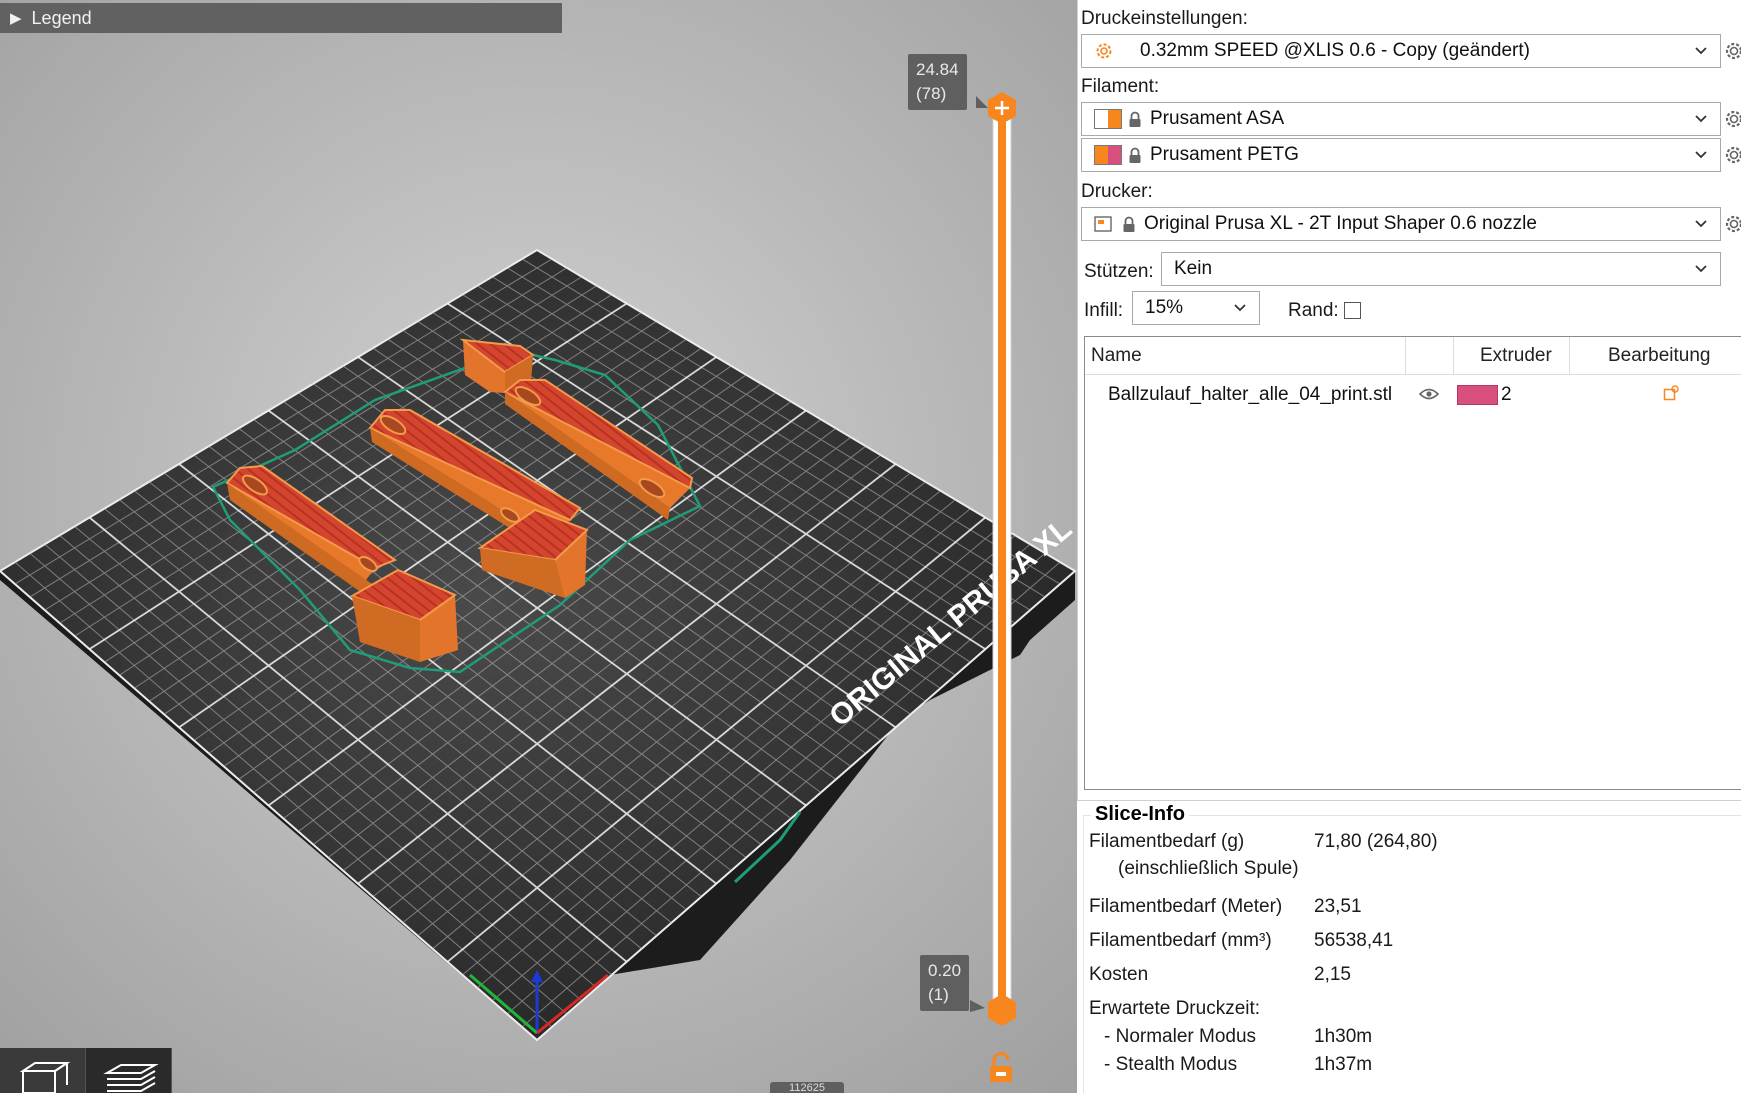 This screenshot has height=1093, width=1741. I want to click on infill-value: 15%, so click(1164, 307).